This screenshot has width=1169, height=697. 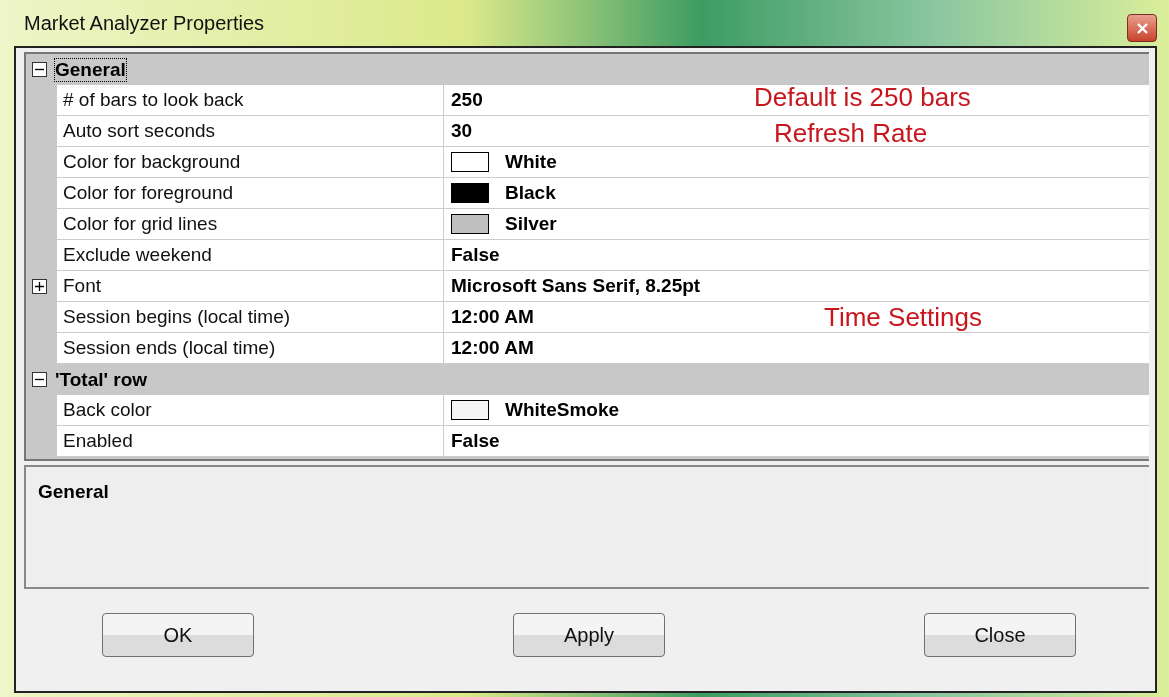 What do you see at coordinates (250, 193) in the screenshot?
I see `property-label: Color for foreground` at bounding box center [250, 193].